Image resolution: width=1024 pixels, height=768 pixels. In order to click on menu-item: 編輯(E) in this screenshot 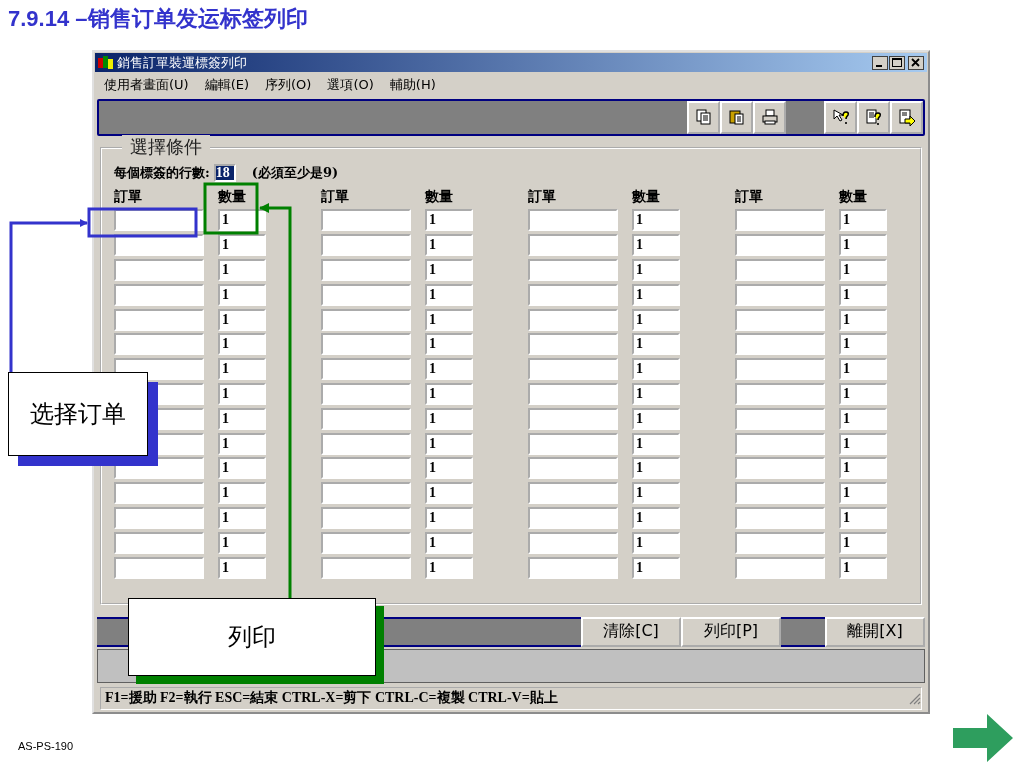, I will do `click(227, 84)`.